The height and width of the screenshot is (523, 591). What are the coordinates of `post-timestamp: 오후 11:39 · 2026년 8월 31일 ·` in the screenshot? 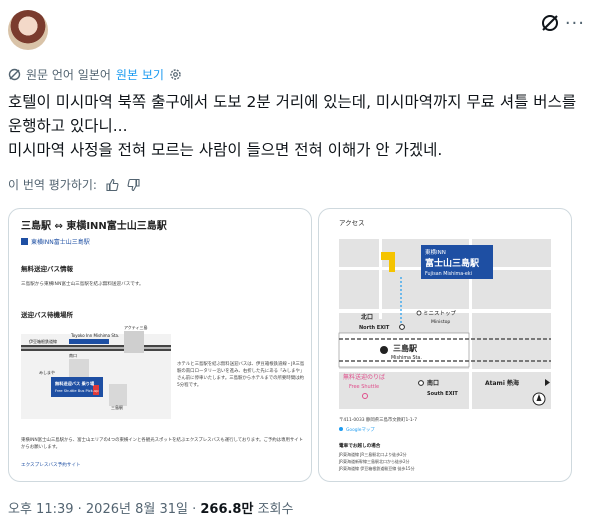 It's located at (104, 509).